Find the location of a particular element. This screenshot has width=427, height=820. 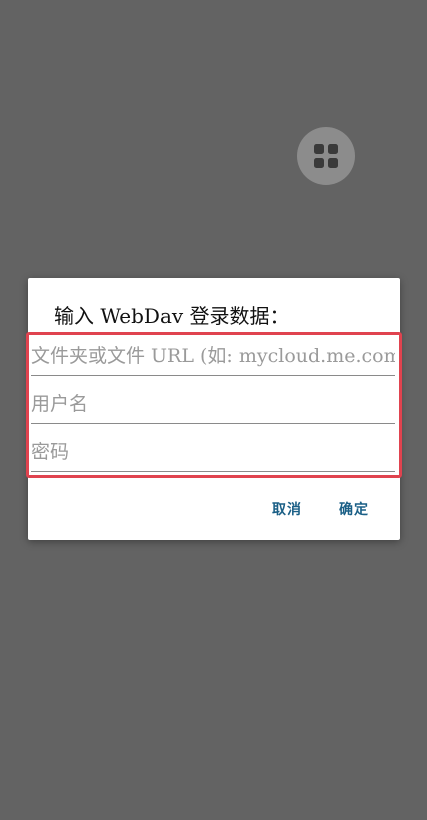

grid-icon is located at coordinates (326, 156).